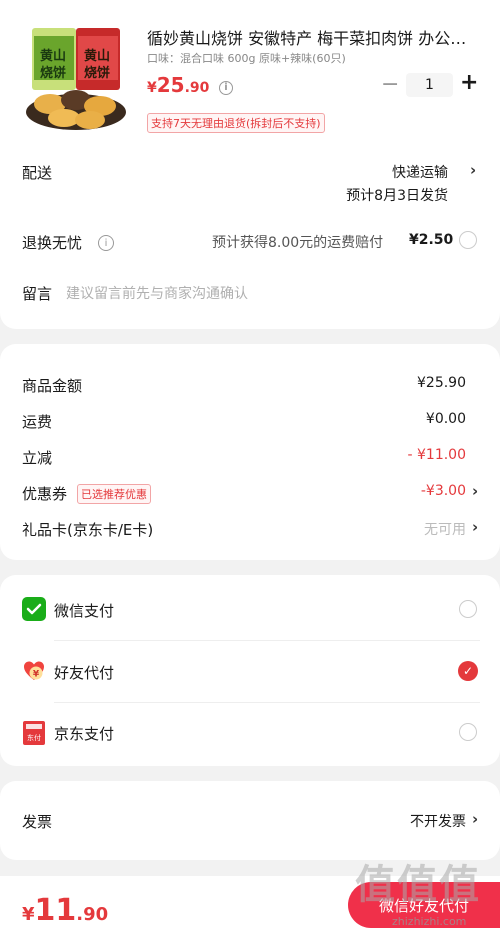 Image resolution: width=500 pixels, height=936 pixels. I want to click on return-insurance-info-icon: i, so click(106, 243).